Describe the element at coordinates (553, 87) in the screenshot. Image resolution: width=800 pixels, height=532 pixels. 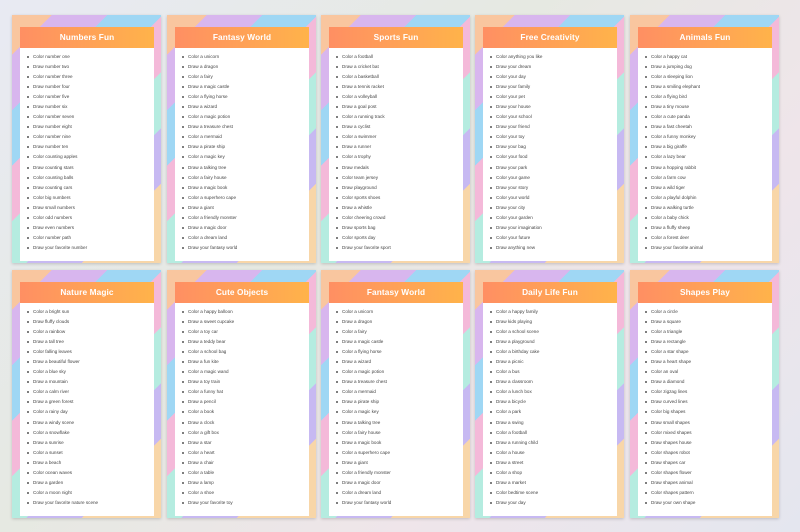
I see `list-item: Draw your family` at that location.